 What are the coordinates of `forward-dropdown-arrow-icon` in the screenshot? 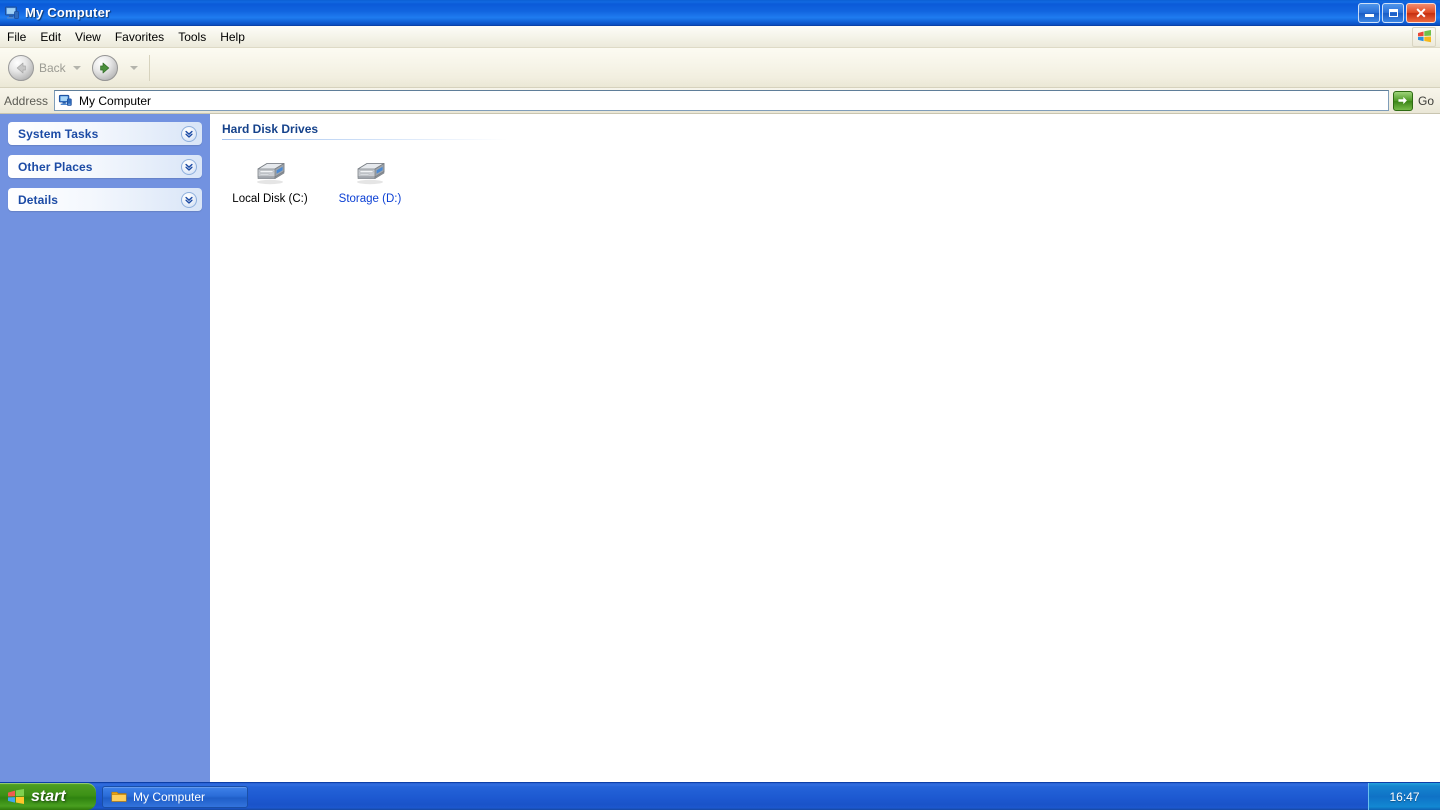 It's located at (133, 67).